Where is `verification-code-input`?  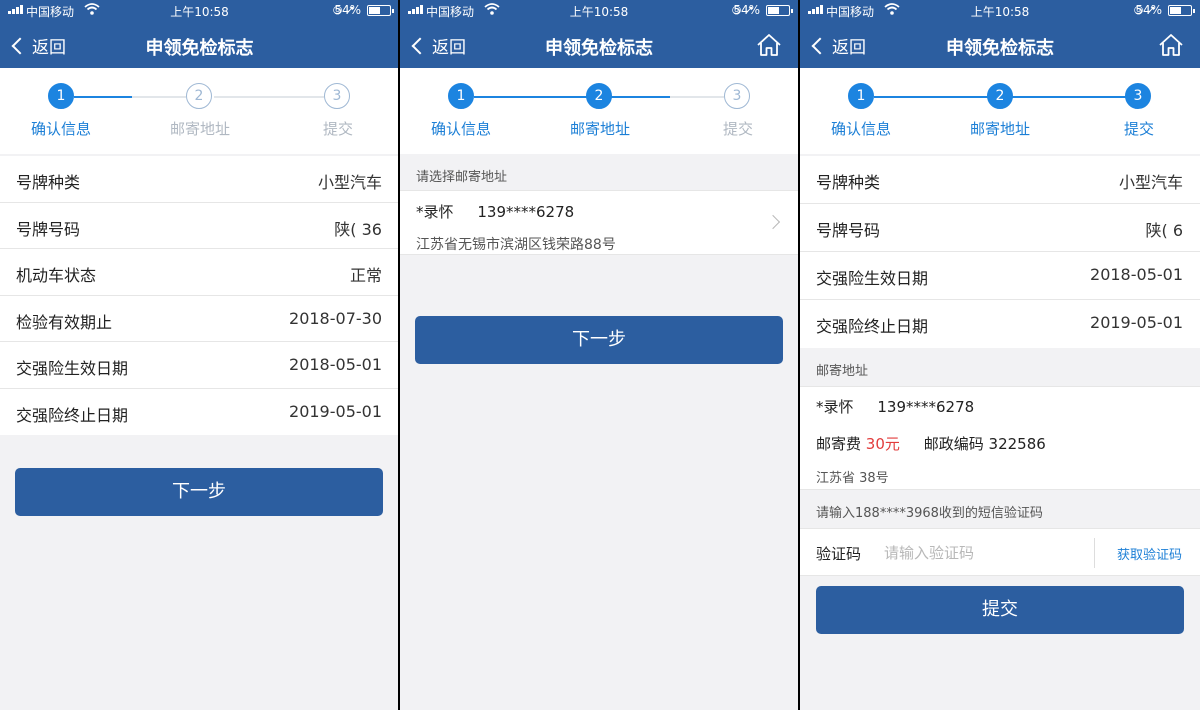
verification-code-input is located at coordinates (979, 553).